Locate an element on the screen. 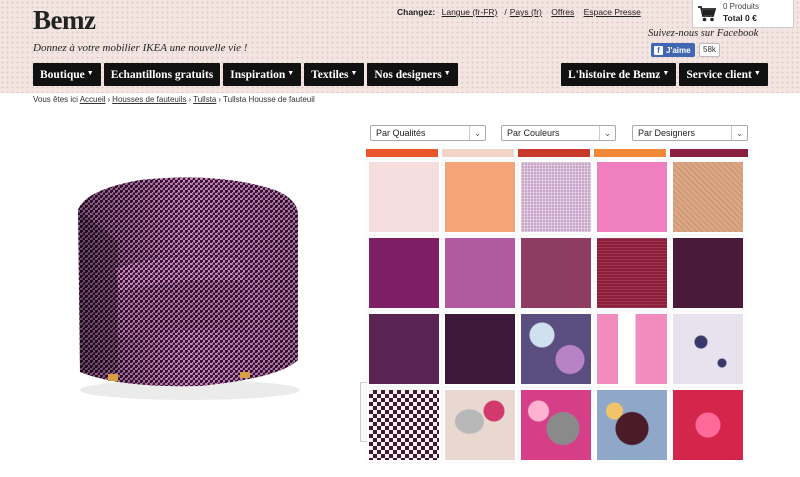  fabric-swatch-aubergine is located at coordinates (708, 273).